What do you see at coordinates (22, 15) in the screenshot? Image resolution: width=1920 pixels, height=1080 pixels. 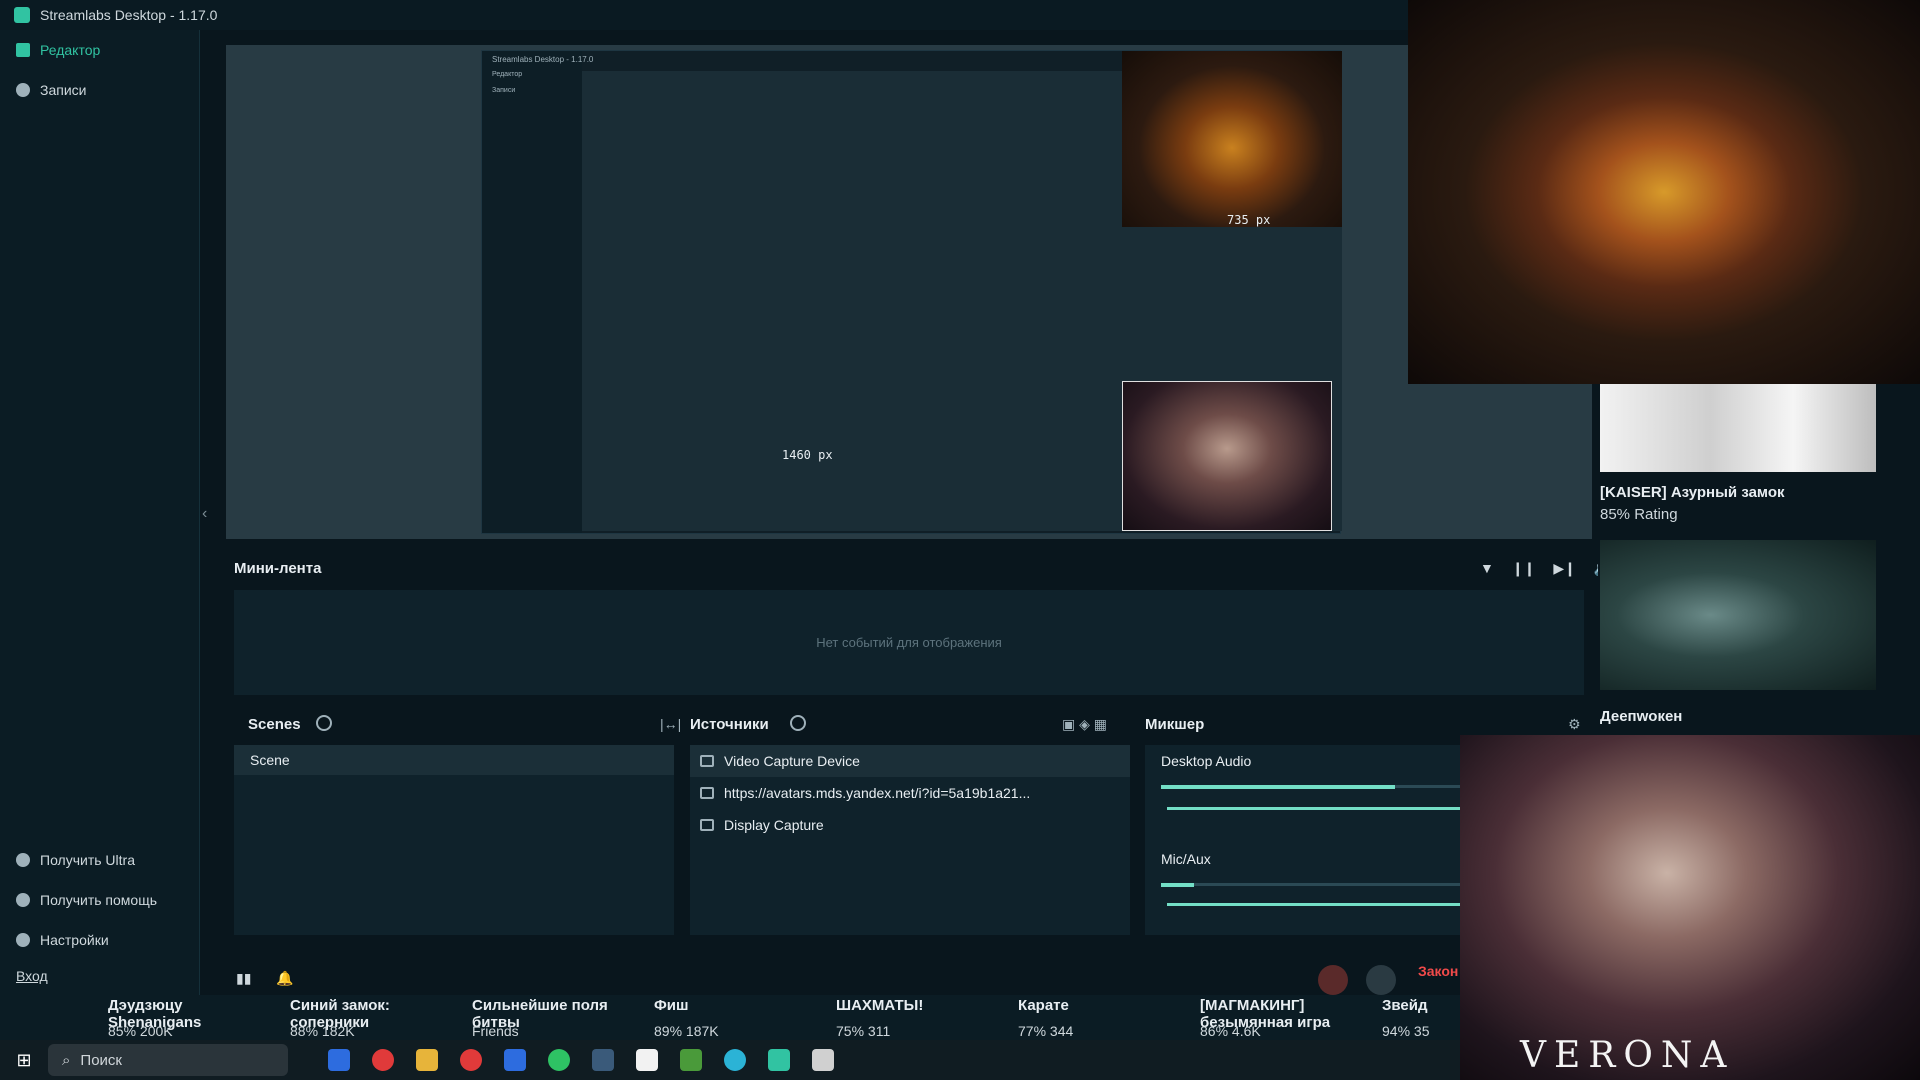 I see `streamlabs-logo-icon` at bounding box center [22, 15].